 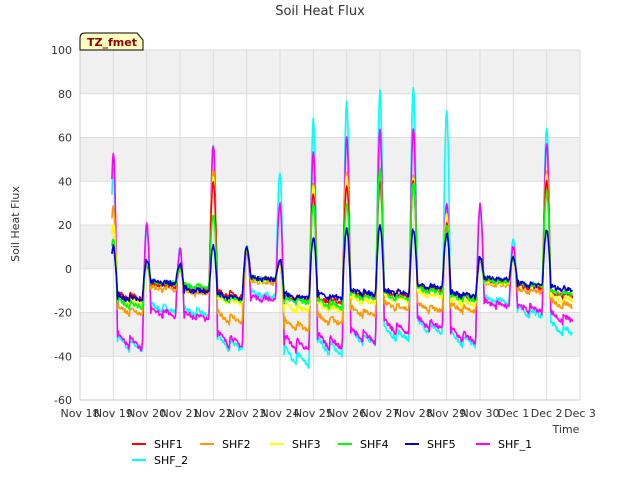 I want to click on legend-label: SHF5, so click(x=441, y=444).